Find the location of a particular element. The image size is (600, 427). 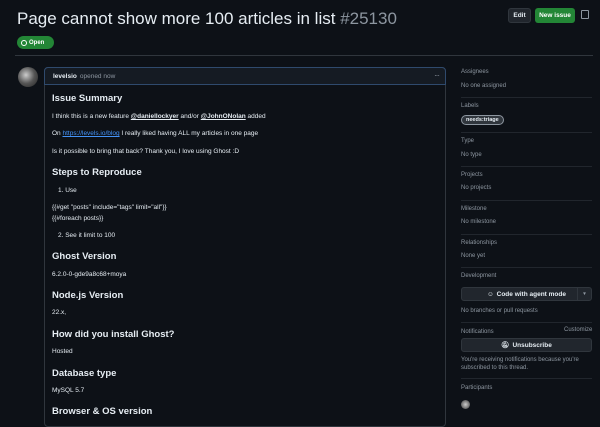

chevron-down-icon: ▾ is located at coordinates (584, 294).